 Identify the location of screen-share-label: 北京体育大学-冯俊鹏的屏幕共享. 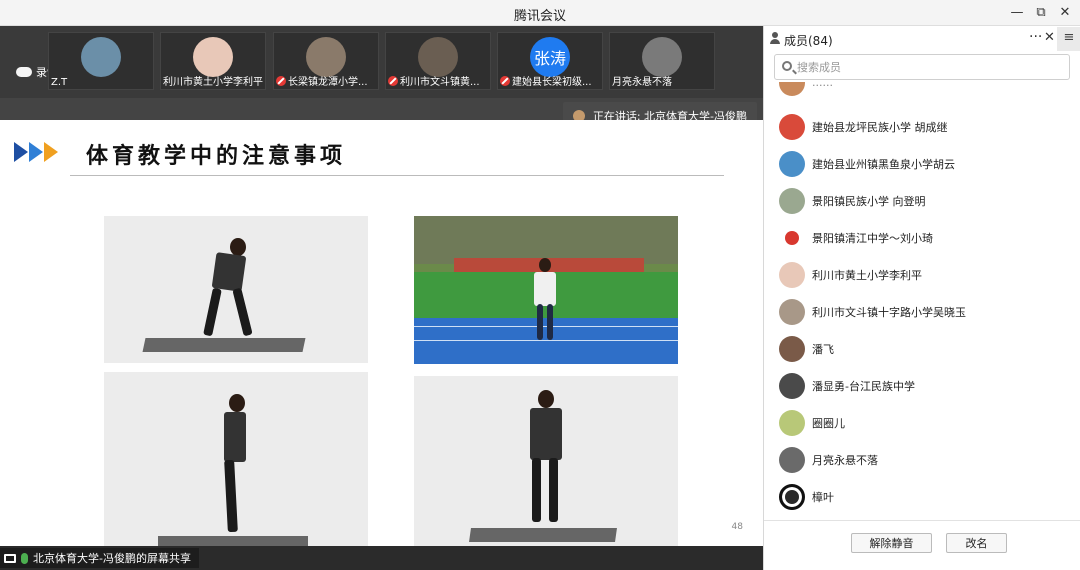
(99, 558).